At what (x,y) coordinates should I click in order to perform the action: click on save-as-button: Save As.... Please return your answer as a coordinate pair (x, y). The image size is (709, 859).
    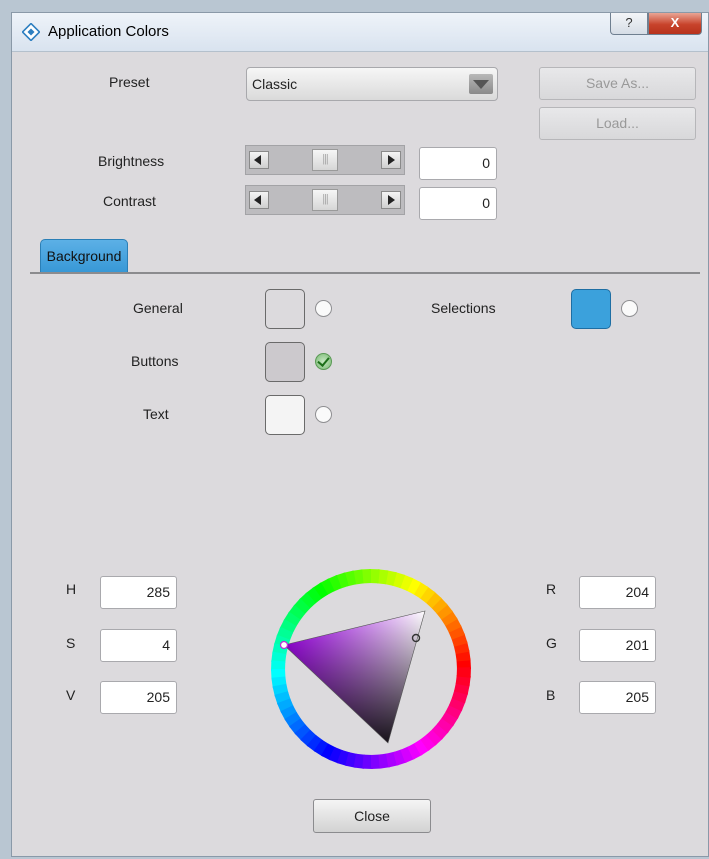
    Looking at the image, I should click on (617, 83).